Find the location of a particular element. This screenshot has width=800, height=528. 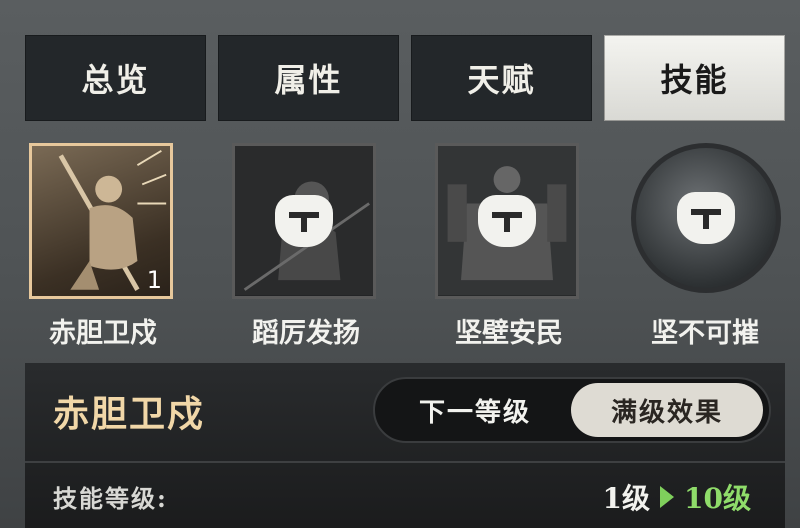

skill-icon-frame: 1 is located at coordinates (101, 221).